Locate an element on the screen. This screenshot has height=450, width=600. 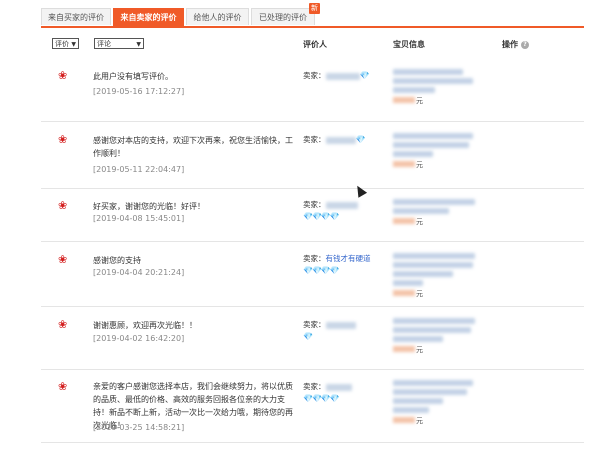
tab-label: 来自买家的评价 is located at coordinates (76, 17).